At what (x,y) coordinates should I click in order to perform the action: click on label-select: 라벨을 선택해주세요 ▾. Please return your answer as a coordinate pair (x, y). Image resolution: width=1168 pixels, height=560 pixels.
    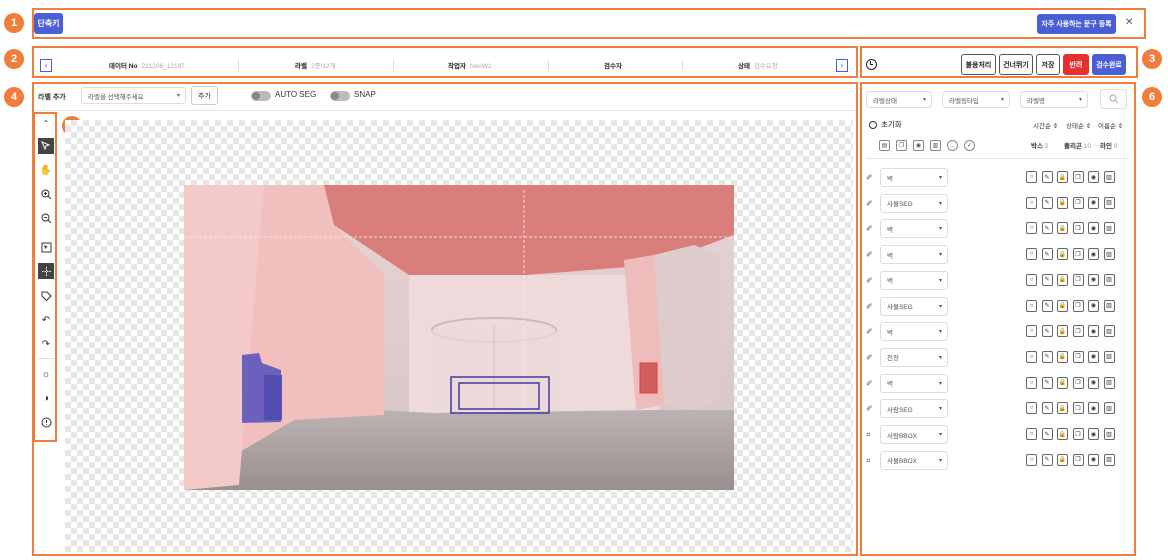
    Looking at the image, I should click on (133, 95).